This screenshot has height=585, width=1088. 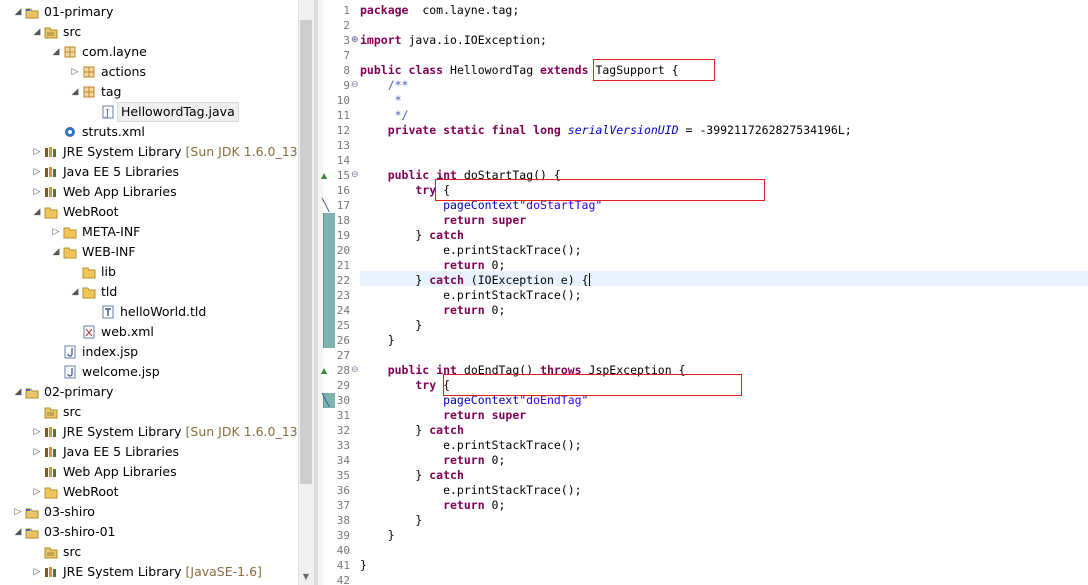 I want to click on code-line: package com.layne.tag;, so click(x=439, y=10).